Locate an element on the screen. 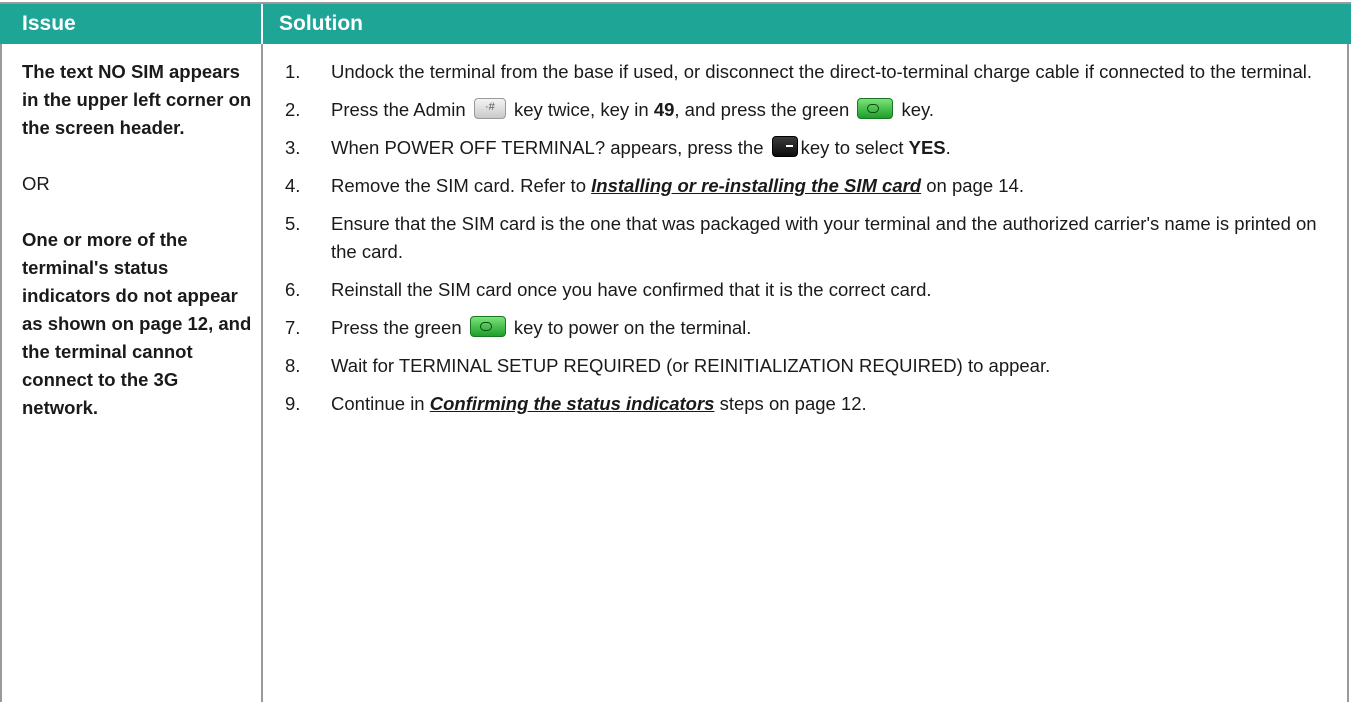 The height and width of the screenshot is (702, 1351). header-issue: Issue is located at coordinates (49, 23).